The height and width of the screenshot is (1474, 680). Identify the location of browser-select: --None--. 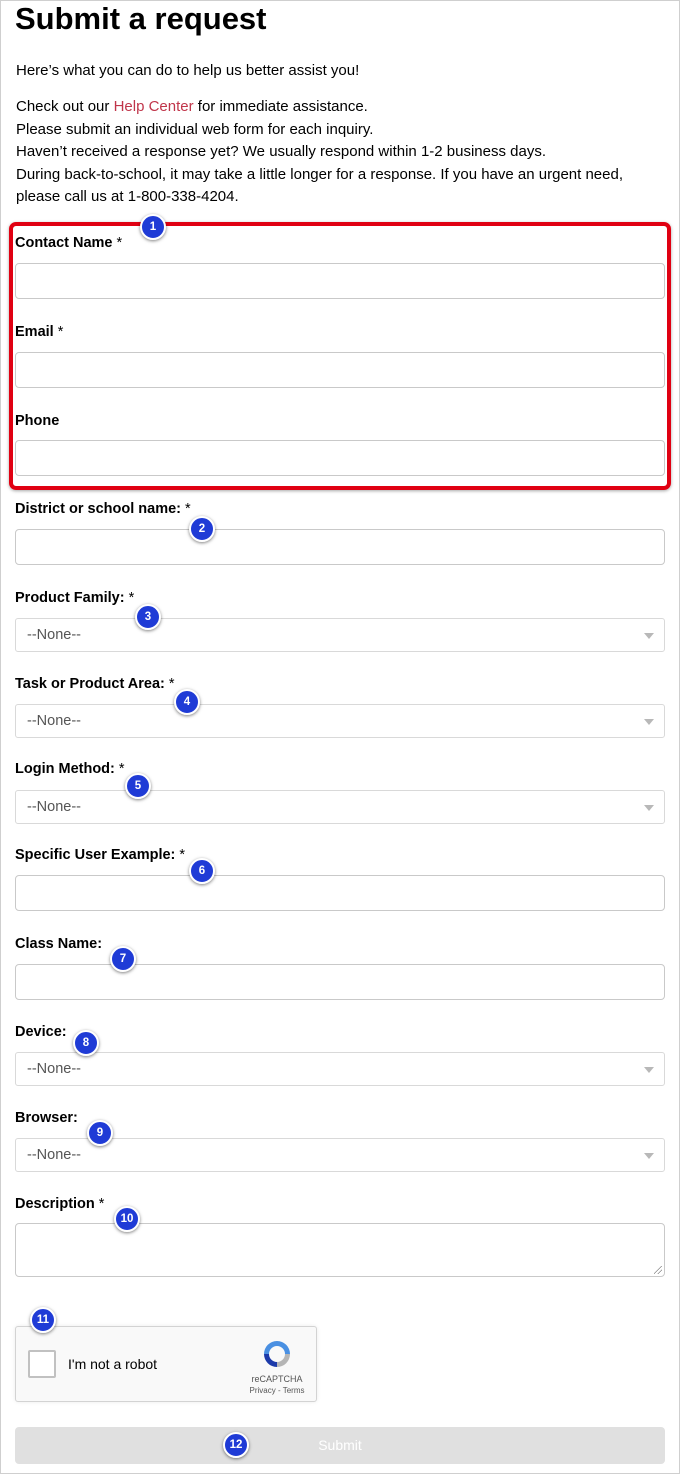
(340, 1155).